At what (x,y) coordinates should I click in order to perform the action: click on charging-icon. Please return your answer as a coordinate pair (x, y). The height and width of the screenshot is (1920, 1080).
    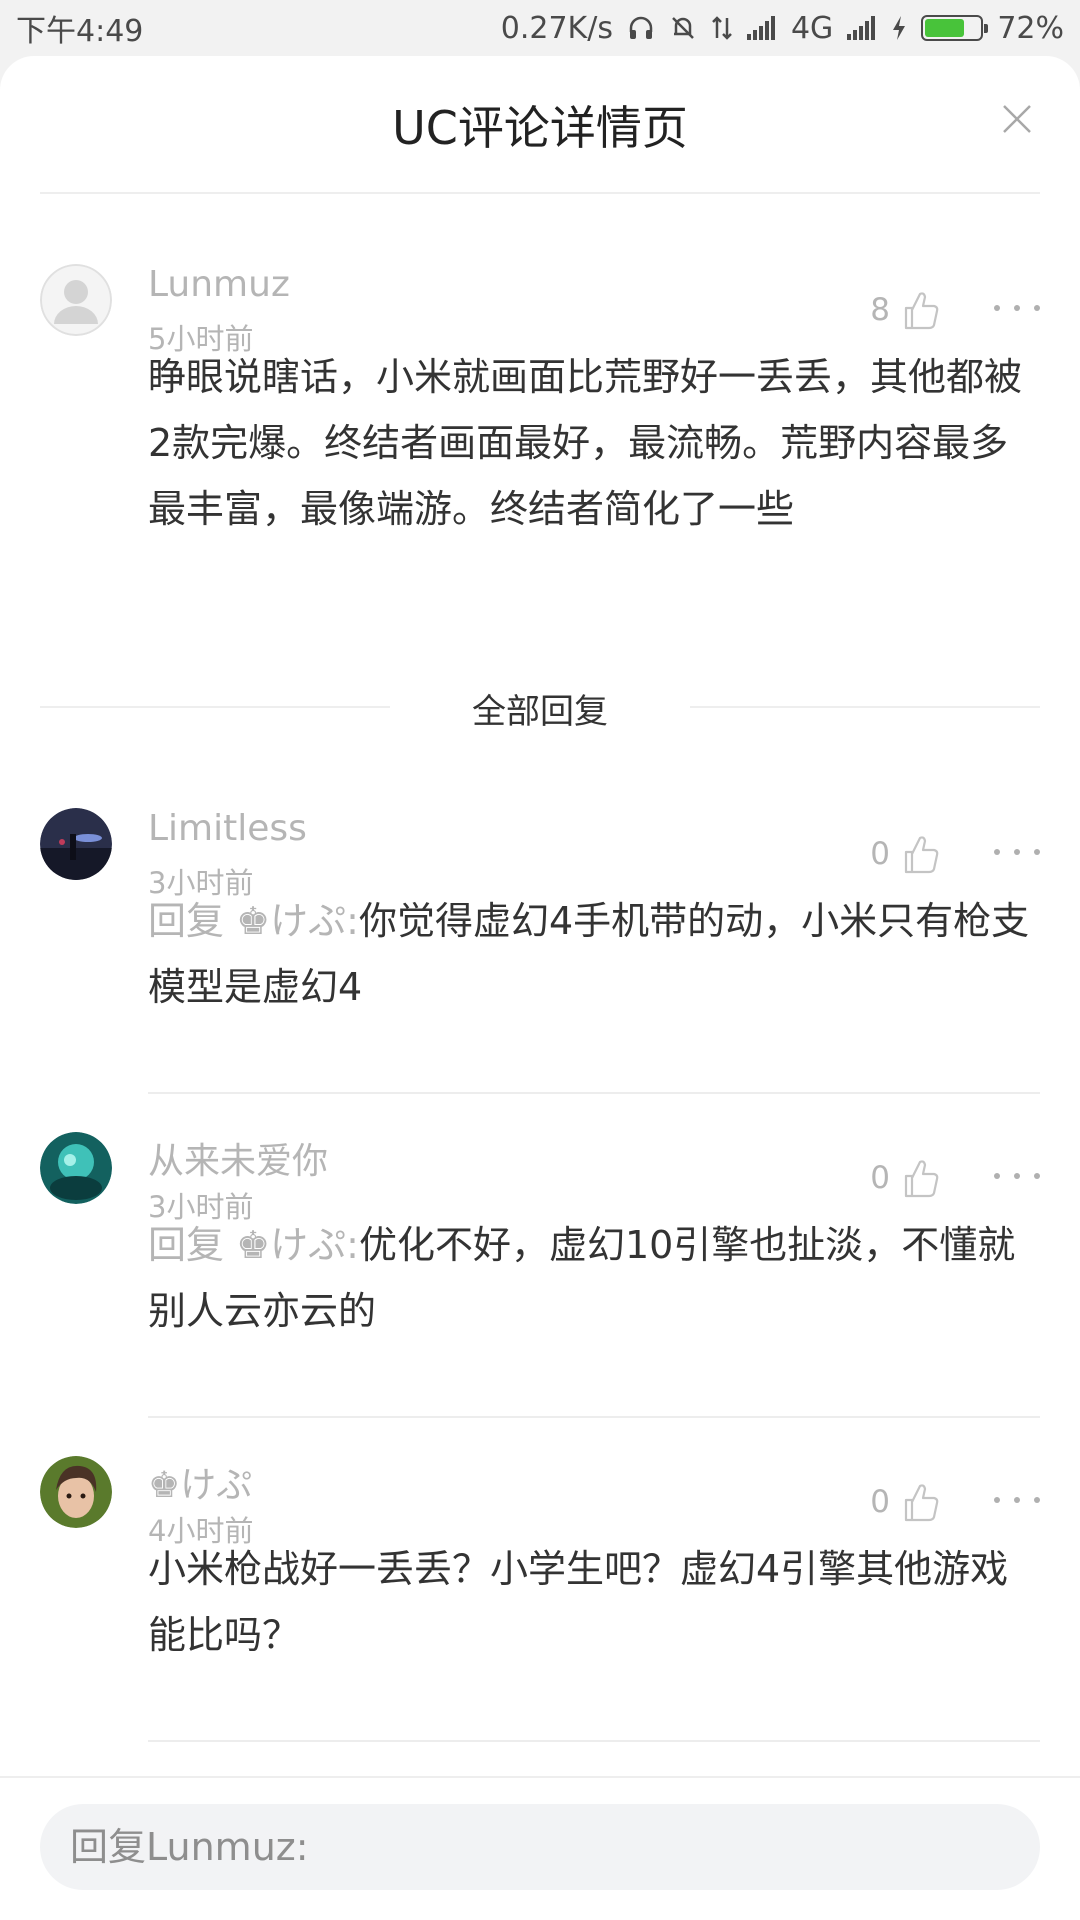
    Looking at the image, I should click on (899, 28).